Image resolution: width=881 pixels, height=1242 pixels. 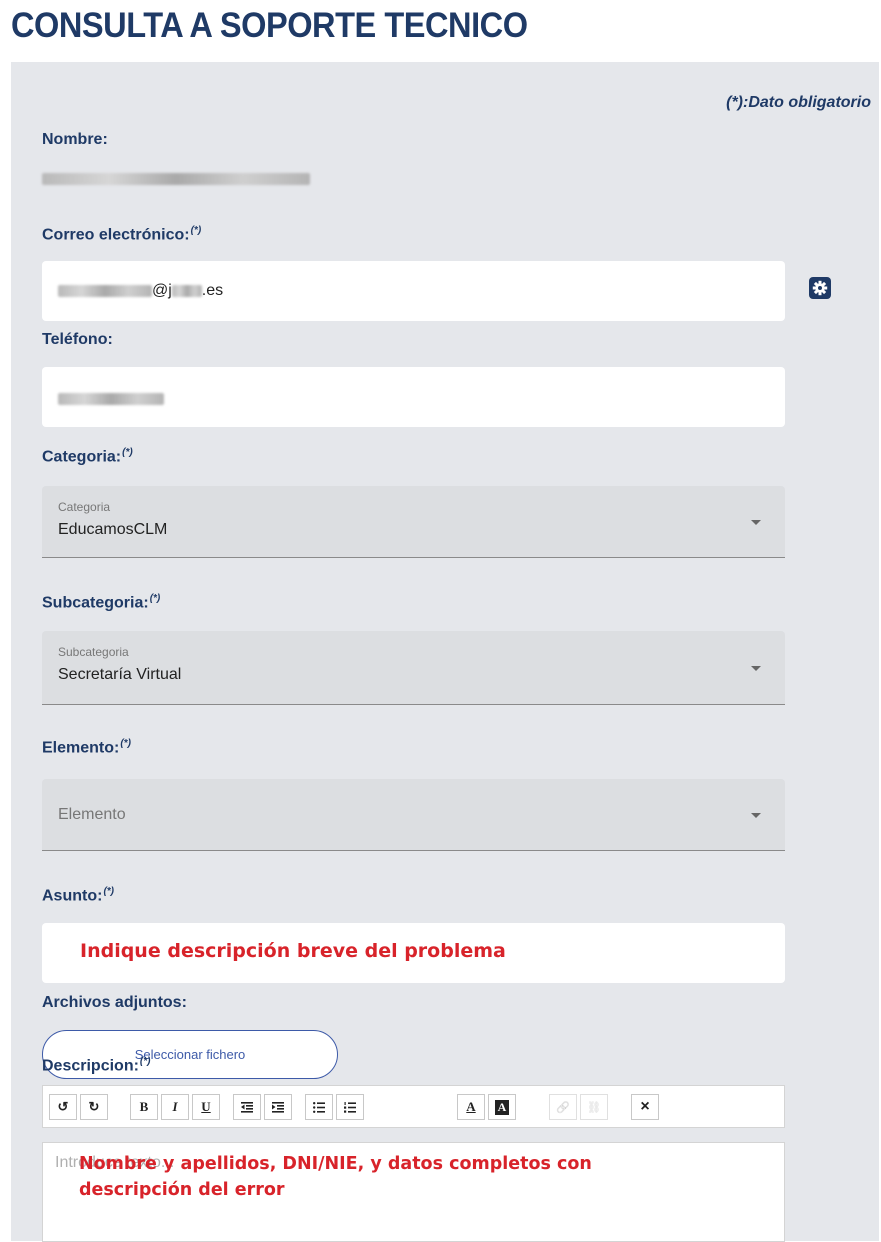 What do you see at coordinates (144, 1107) in the screenshot?
I see `bold-button: B` at bounding box center [144, 1107].